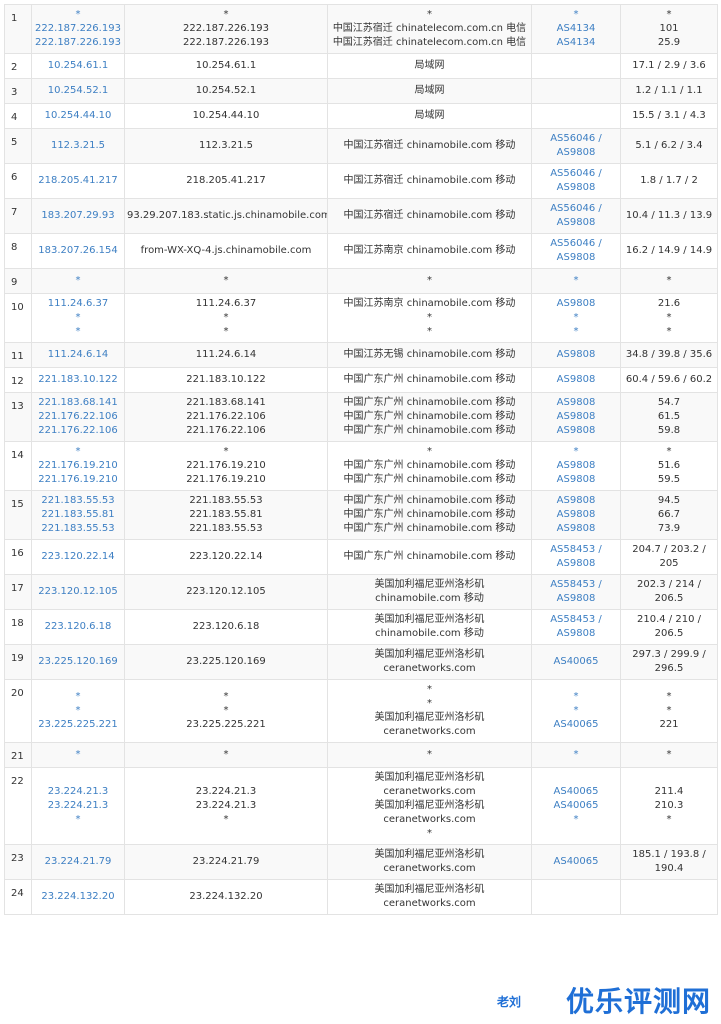 The width and height of the screenshot is (721, 1024). Describe the element at coordinates (669, 627) in the screenshot. I see `latency-cell: 210.4 / 210 / 206.5` at that location.